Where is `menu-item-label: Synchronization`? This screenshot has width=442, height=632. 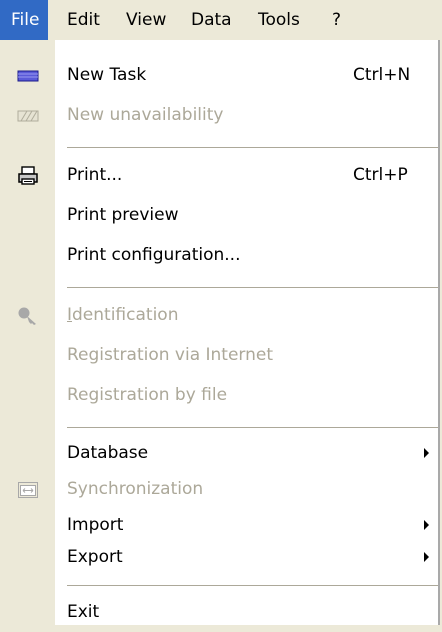 menu-item-label: Synchronization is located at coordinates (135, 489).